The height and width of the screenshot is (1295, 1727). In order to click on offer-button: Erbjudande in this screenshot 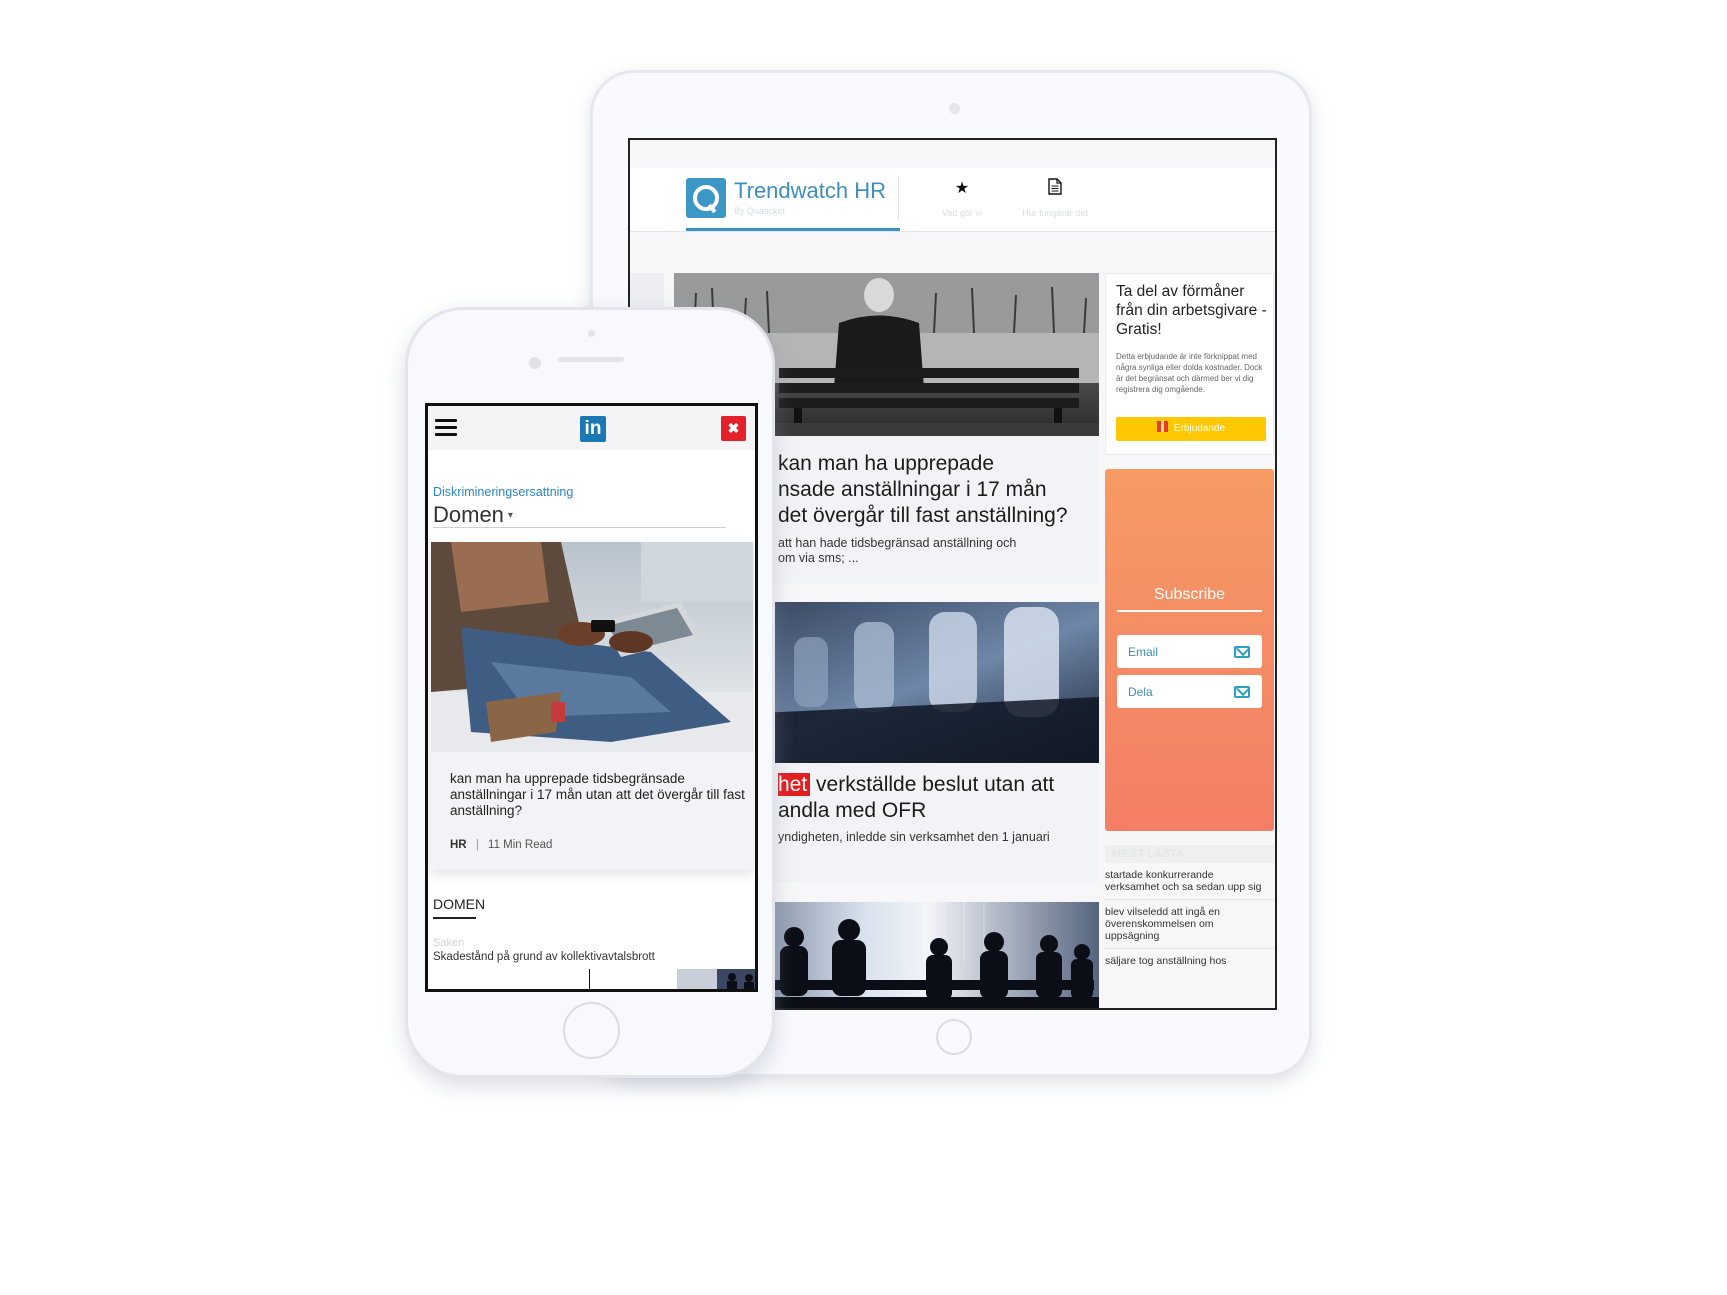, I will do `click(1191, 429)`.